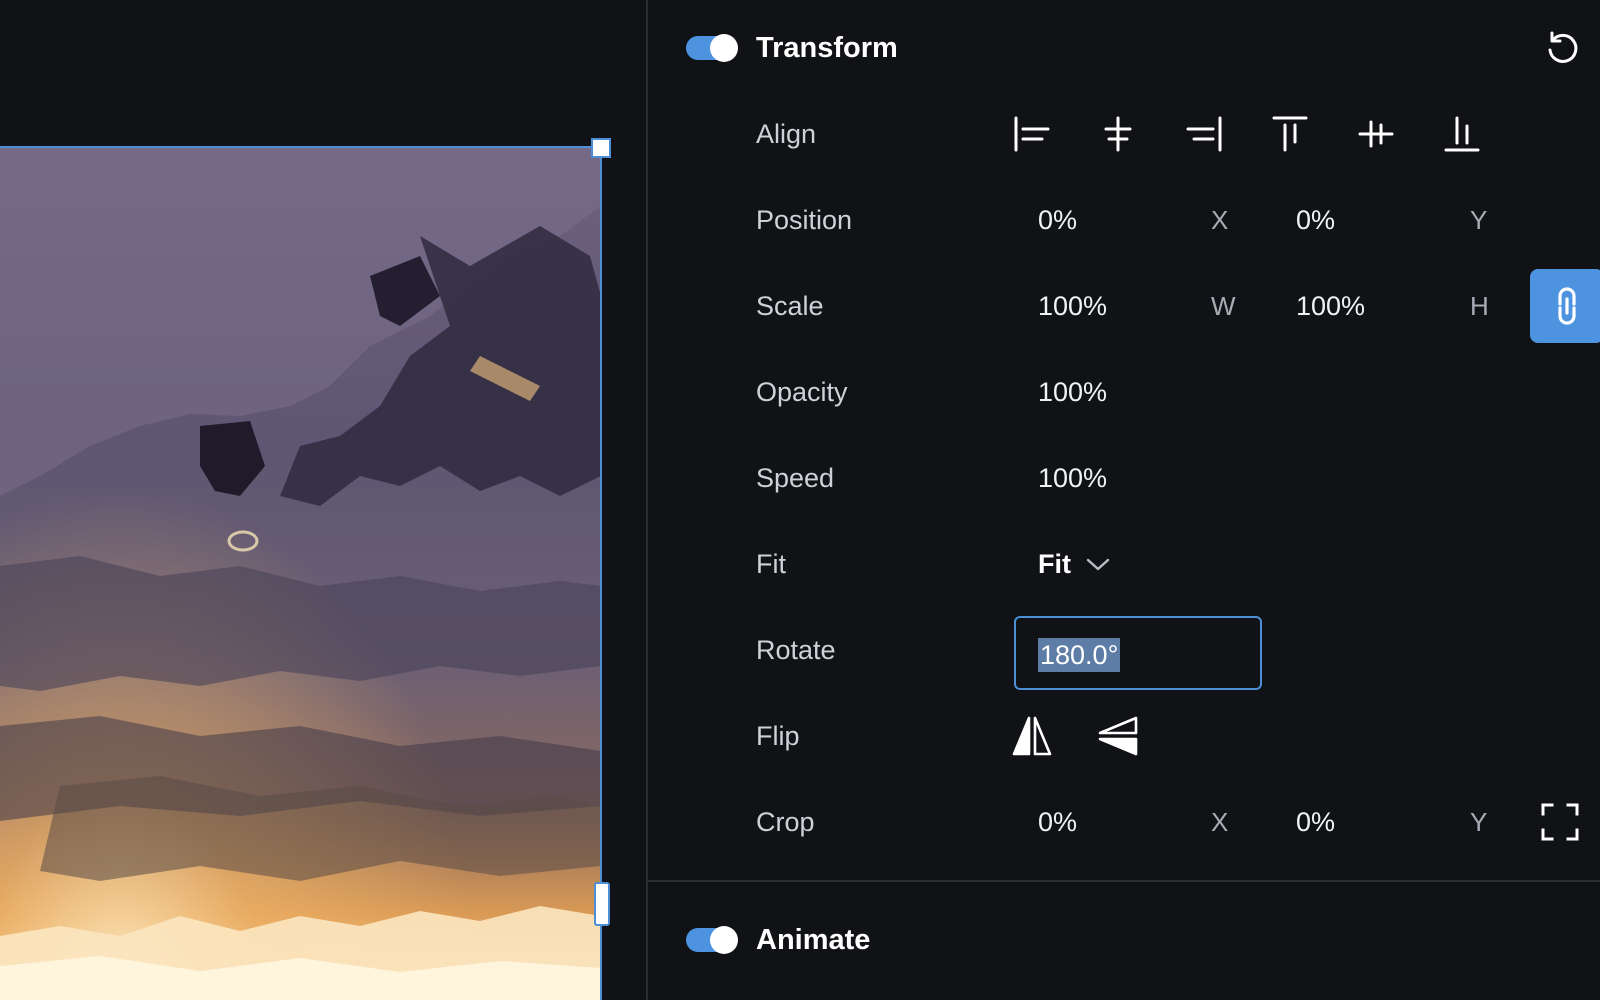 The width and height of the screenshot is (1600, 1000). Describe the element at coordinates (1074, 564) in the screenshot. I see `fit-dropdown: Fit` at that location.